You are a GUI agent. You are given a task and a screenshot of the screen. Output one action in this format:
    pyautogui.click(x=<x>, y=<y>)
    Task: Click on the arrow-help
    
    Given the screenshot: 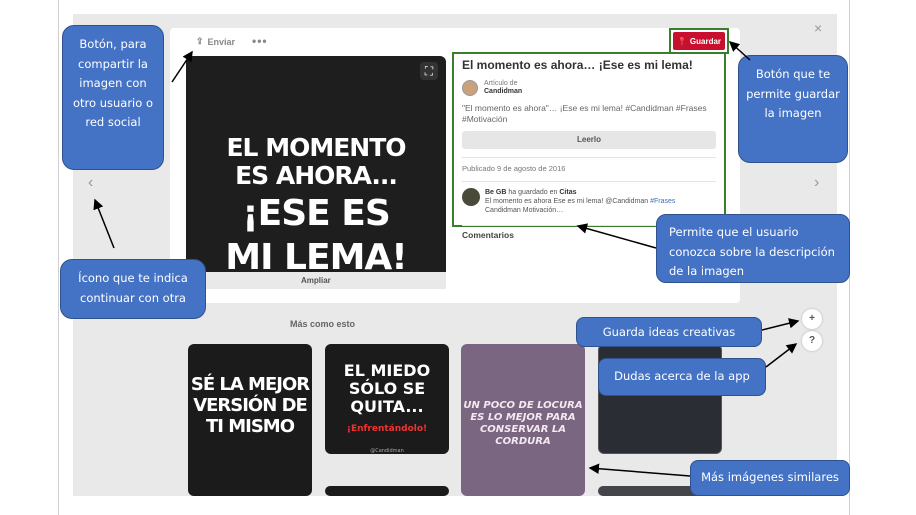 What is the action you would take?
    pyautogui.click(x=781, y=355)
    